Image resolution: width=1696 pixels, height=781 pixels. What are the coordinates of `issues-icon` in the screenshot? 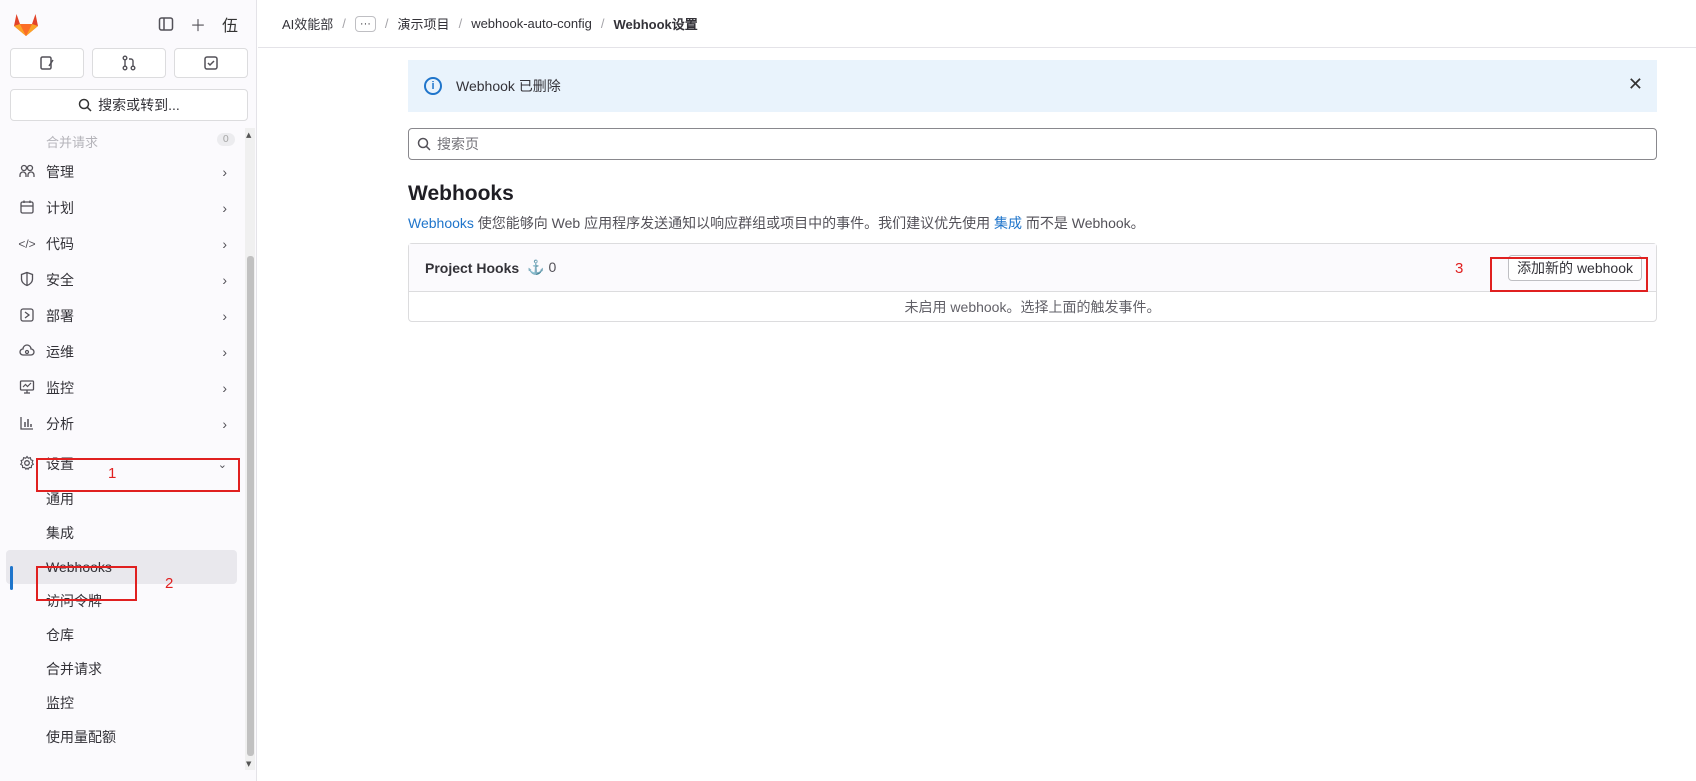 It's located at (47, 63).